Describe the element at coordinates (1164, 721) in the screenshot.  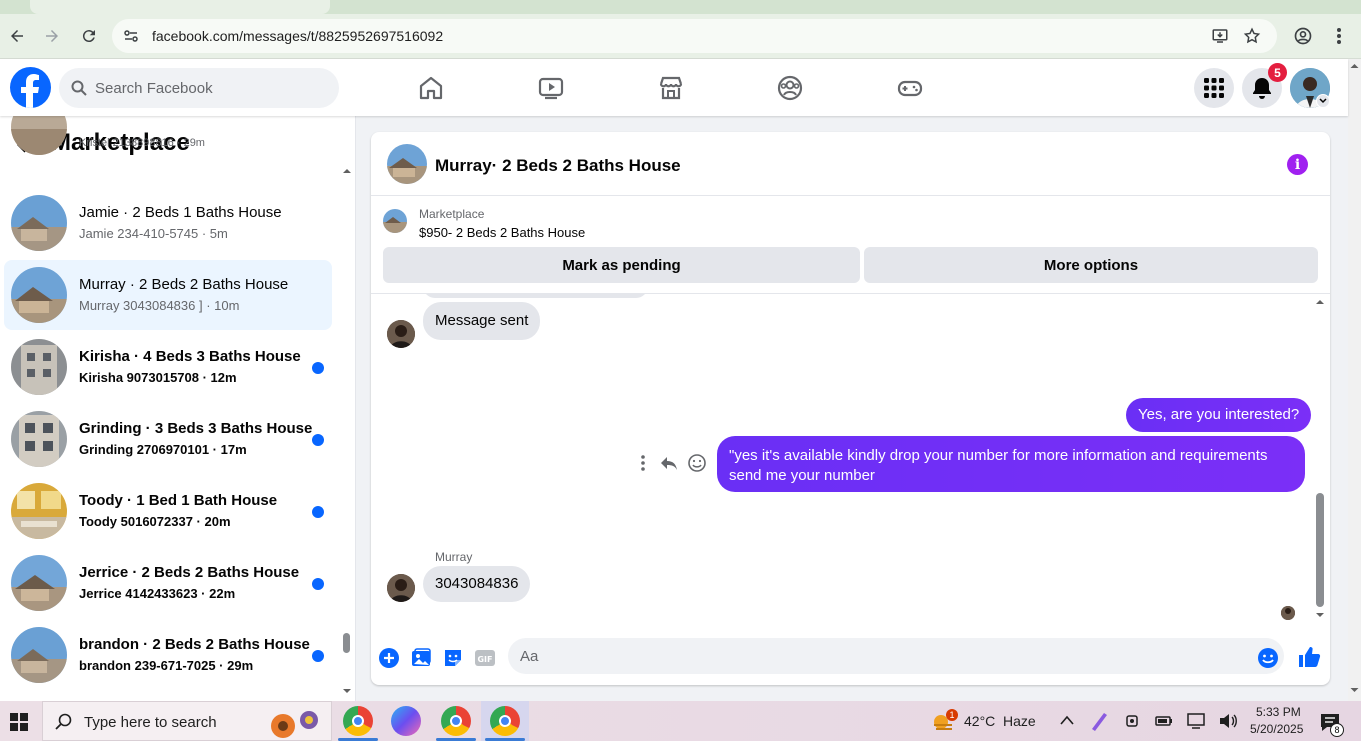
I see `battery-icon` at that location.